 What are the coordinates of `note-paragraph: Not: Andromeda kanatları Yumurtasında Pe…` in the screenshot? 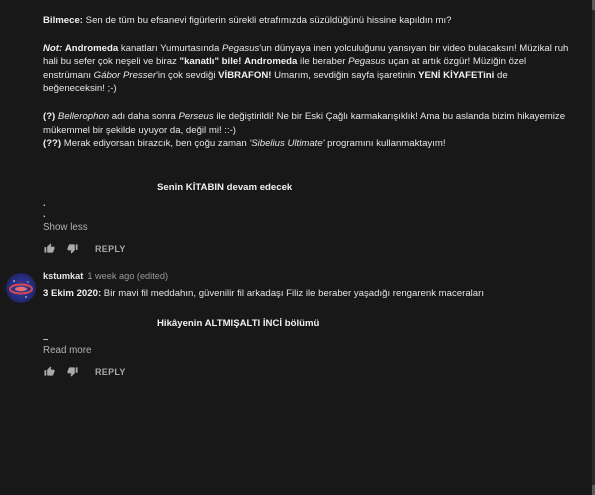 It's located at (306, 68).